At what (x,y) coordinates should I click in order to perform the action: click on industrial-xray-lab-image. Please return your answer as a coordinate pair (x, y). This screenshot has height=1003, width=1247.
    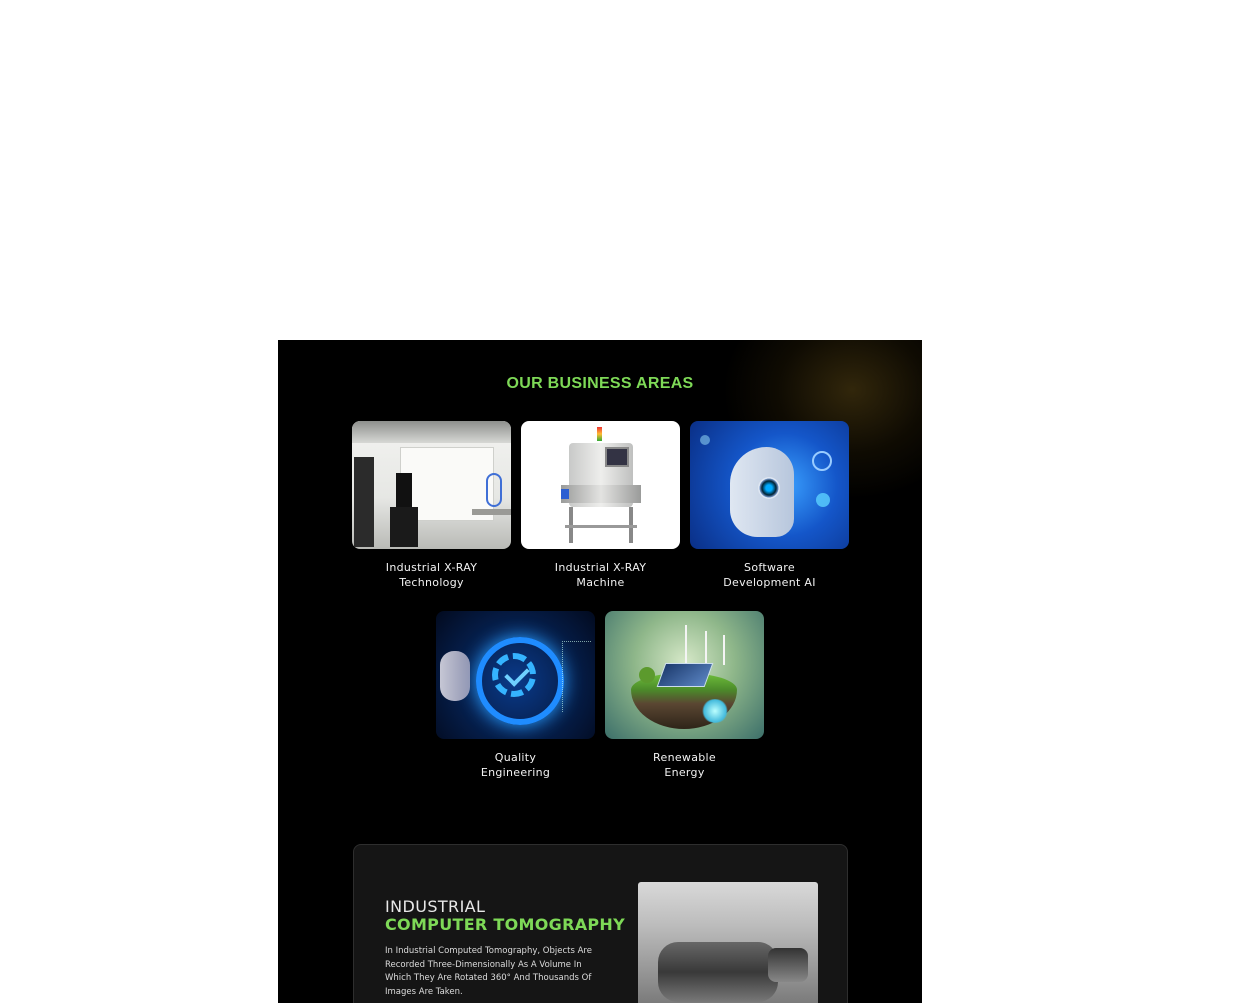
    Looking at the image, I should click on (431, 485).